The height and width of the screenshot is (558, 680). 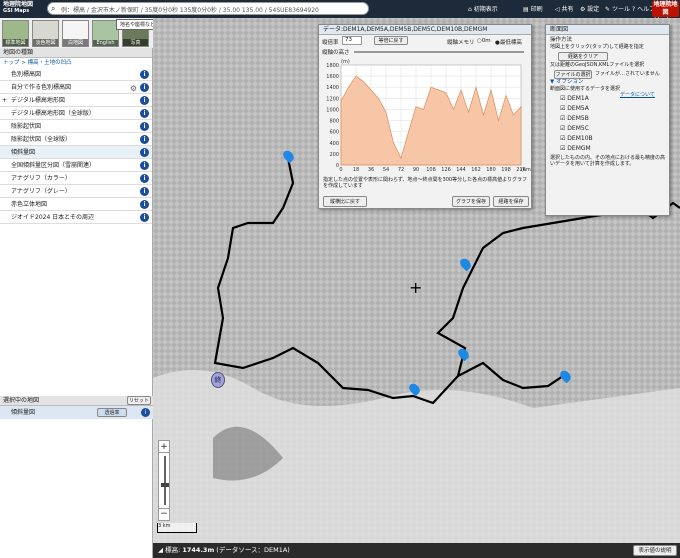 I want to click on min-radio: ●最低標高, so click(x=508, y=42).